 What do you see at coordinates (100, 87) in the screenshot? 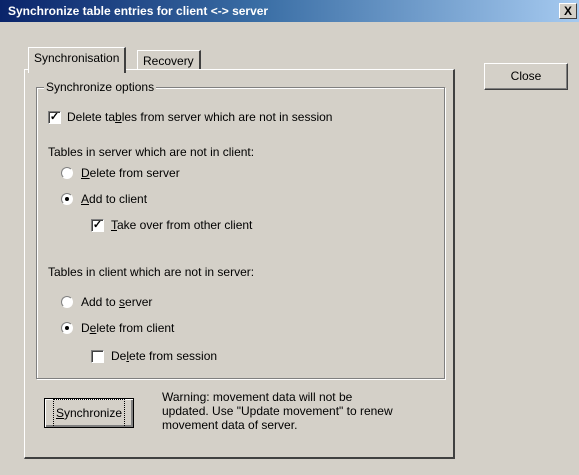
I see `sync-options-legend: Synchronize options` at bounding box center [100, 87].